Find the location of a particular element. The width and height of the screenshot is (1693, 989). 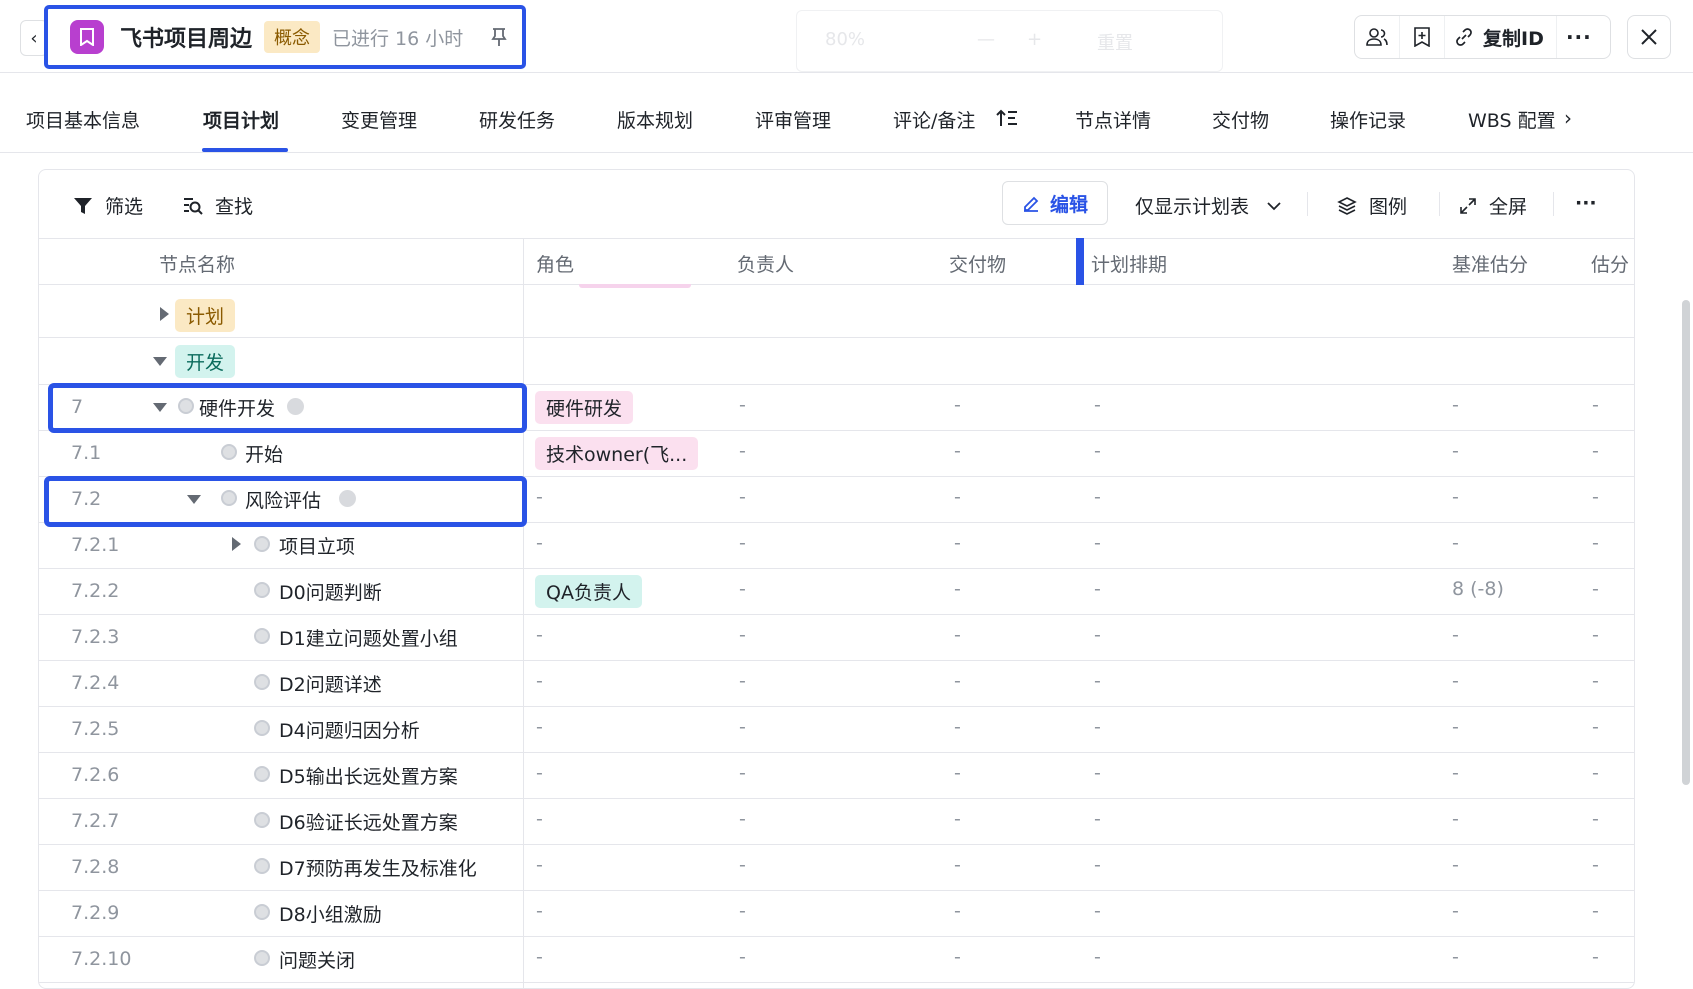

node-name: D1建立问题处置小组 is located at coordinates (368, 637).